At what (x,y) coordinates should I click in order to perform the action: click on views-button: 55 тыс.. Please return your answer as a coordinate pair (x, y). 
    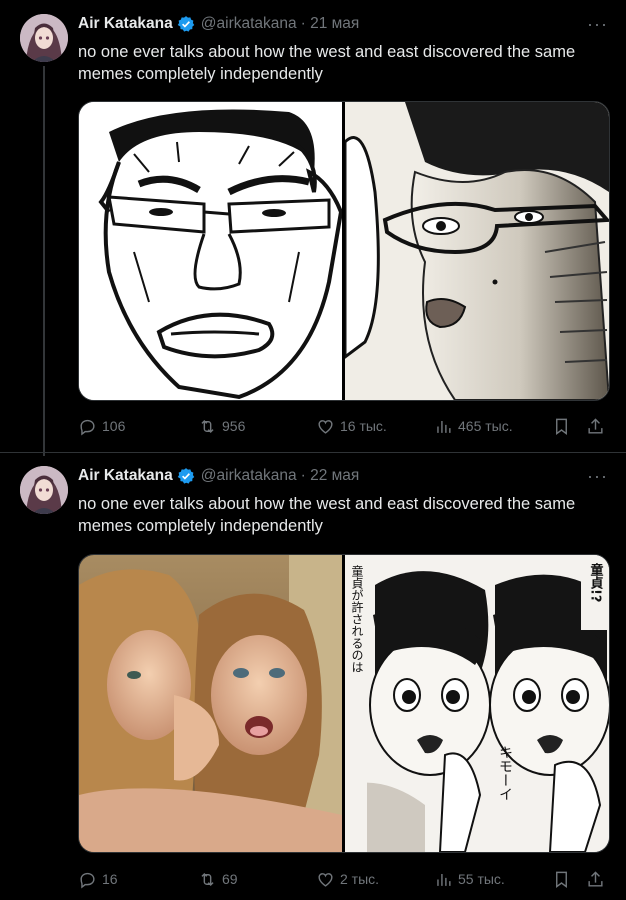
    Looking at the image, I should click on (469, 879).